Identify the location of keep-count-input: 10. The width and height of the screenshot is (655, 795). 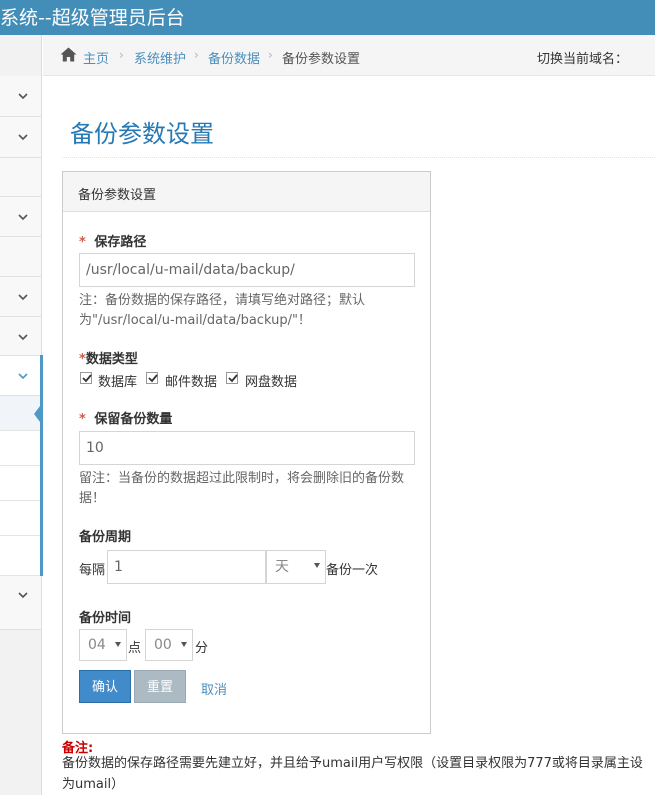
(247, 448).